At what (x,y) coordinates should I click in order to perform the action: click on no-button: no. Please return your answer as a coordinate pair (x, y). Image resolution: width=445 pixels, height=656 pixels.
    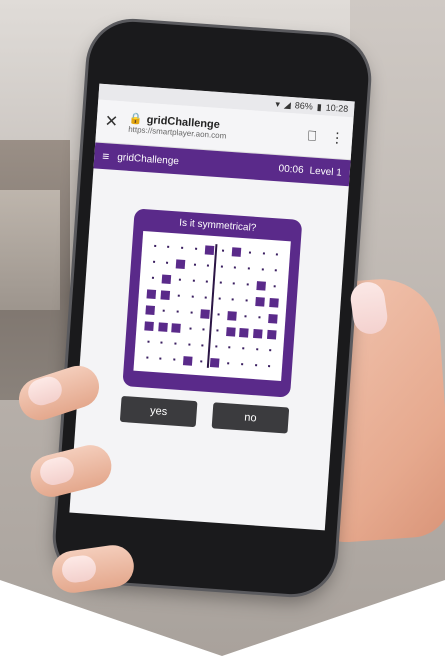
    Looking at the image, I should click on (250, 418).